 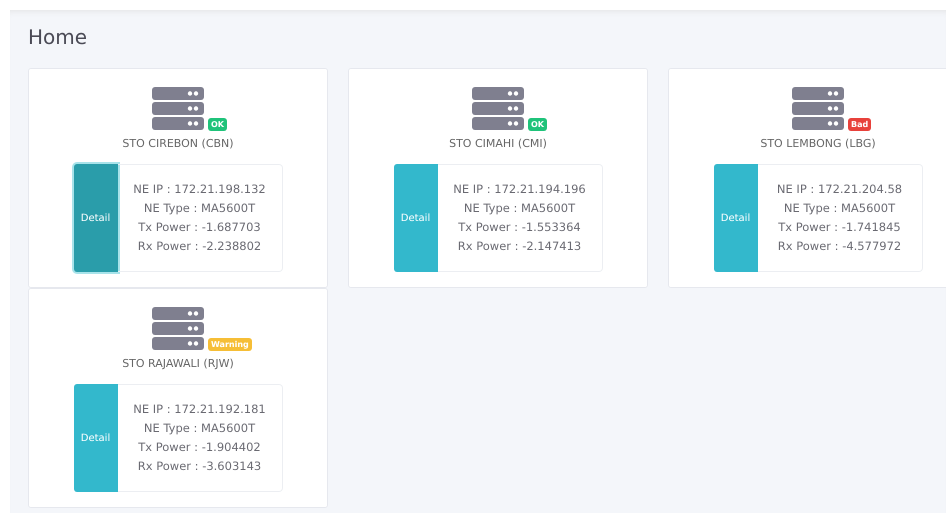 What do you see at coordinates (58, 37) in the screenshot?
I see `page-title: Home` at bounding box center [58, 37].